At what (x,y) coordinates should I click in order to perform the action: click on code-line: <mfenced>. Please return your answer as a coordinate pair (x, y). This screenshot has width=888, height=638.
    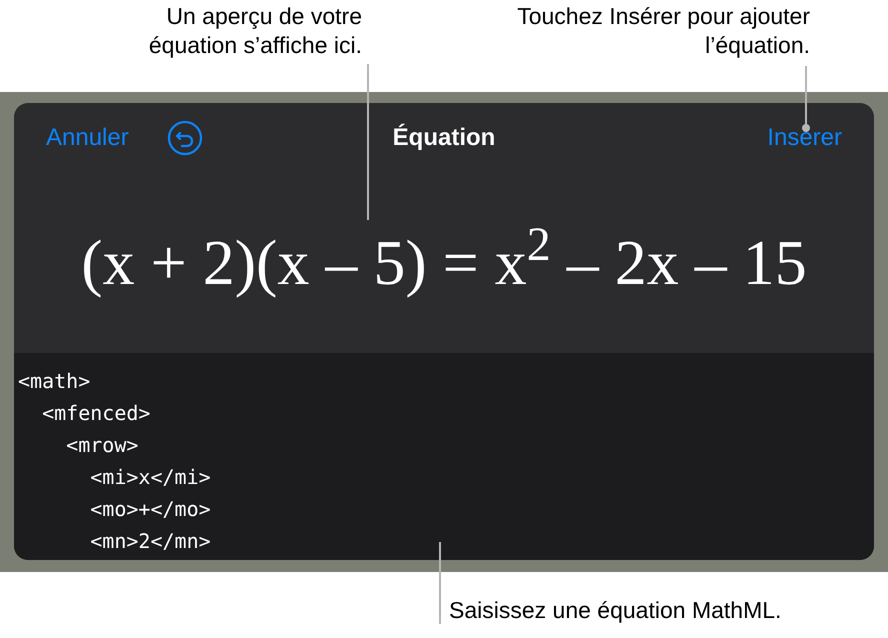
    Looking at the image, I should click on (95, 413).